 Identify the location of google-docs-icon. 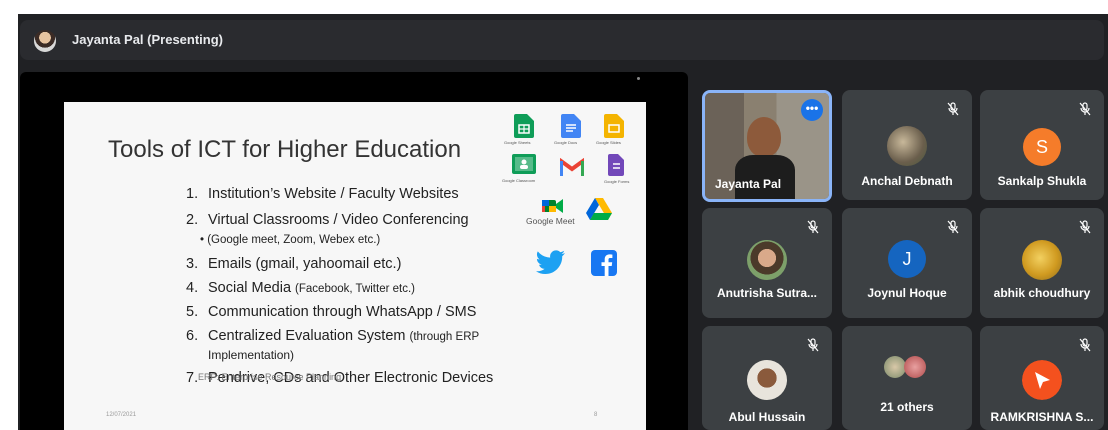
(571, 126).